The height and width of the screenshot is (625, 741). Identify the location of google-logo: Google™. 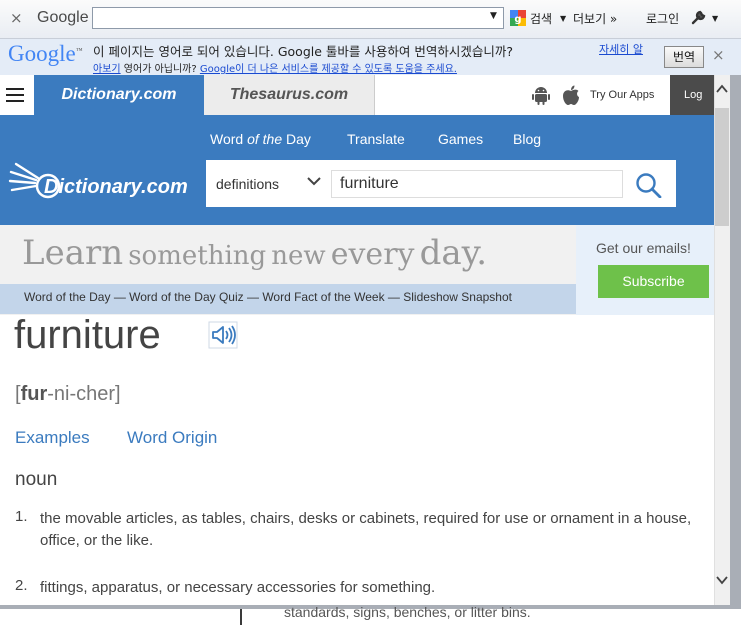
(45, 53).